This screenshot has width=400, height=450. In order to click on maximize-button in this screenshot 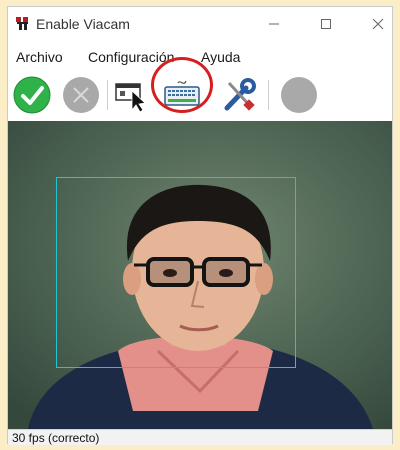, I will do `click(326, 24)`.